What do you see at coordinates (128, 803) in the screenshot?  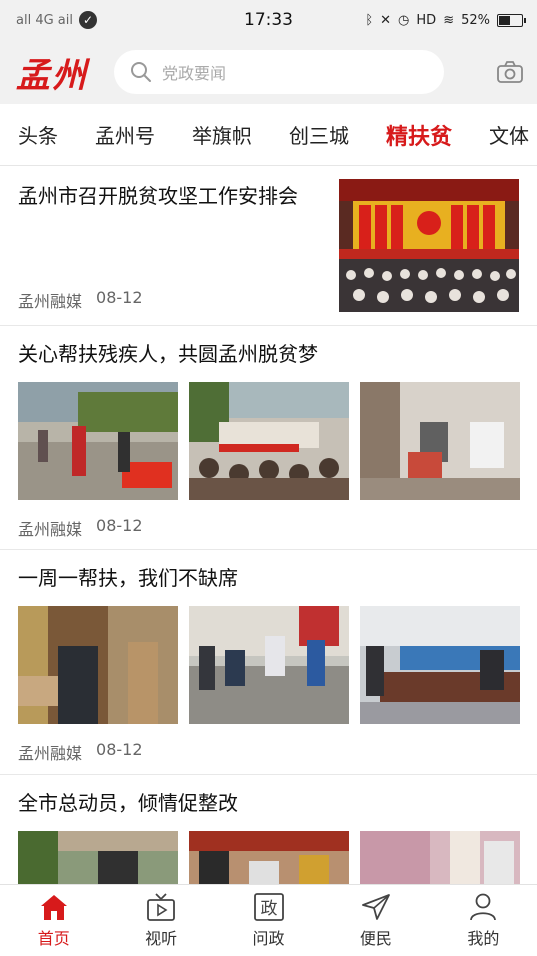 I see `article-title: 全市总动员，倾情促整改` at bounding box center [128, 803].